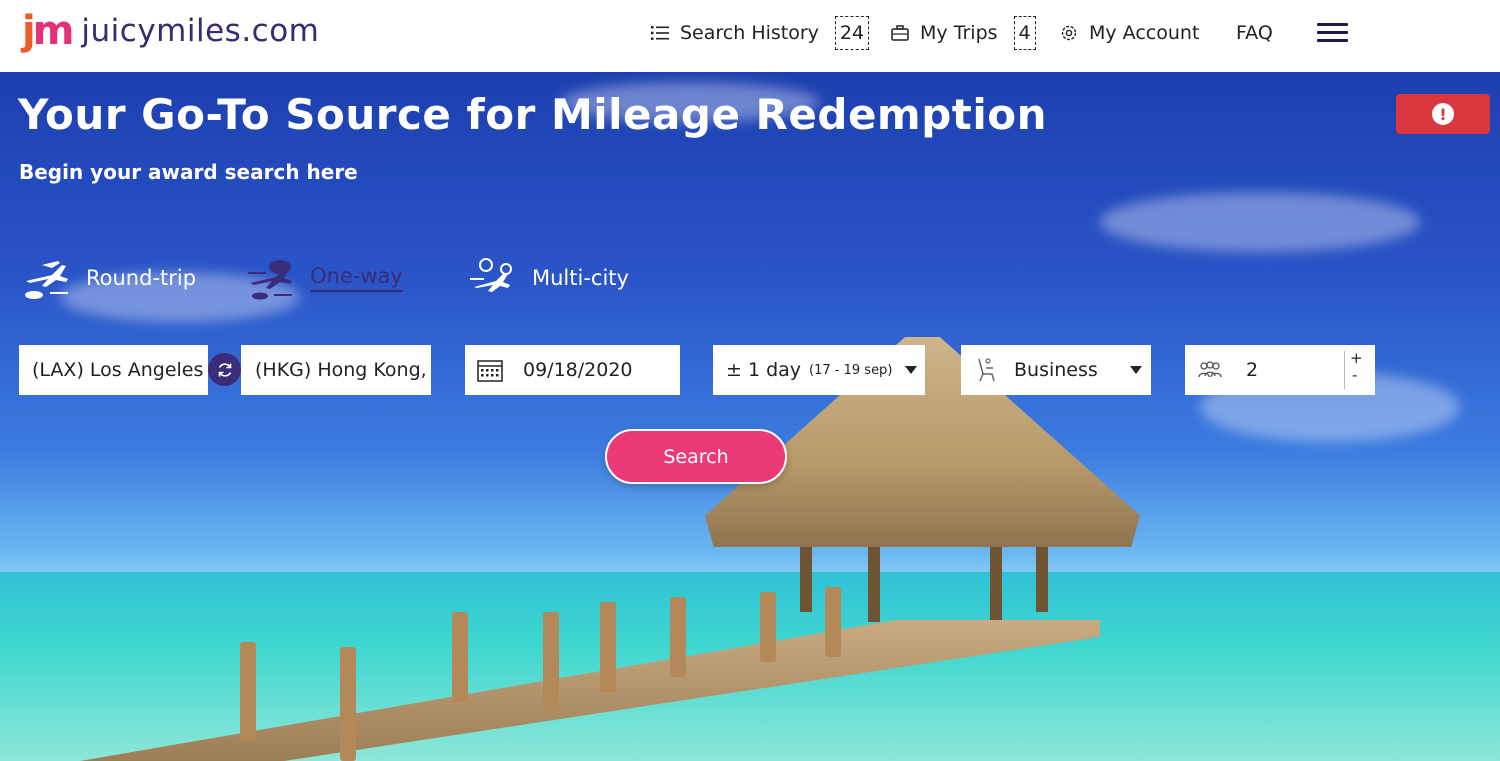 Image resolution: width=1500 pixels, height=761 pixels. Describe the element at coordinates (200, 31) in the screenshot. I see `logo-text: juicymiles.com` at that location.